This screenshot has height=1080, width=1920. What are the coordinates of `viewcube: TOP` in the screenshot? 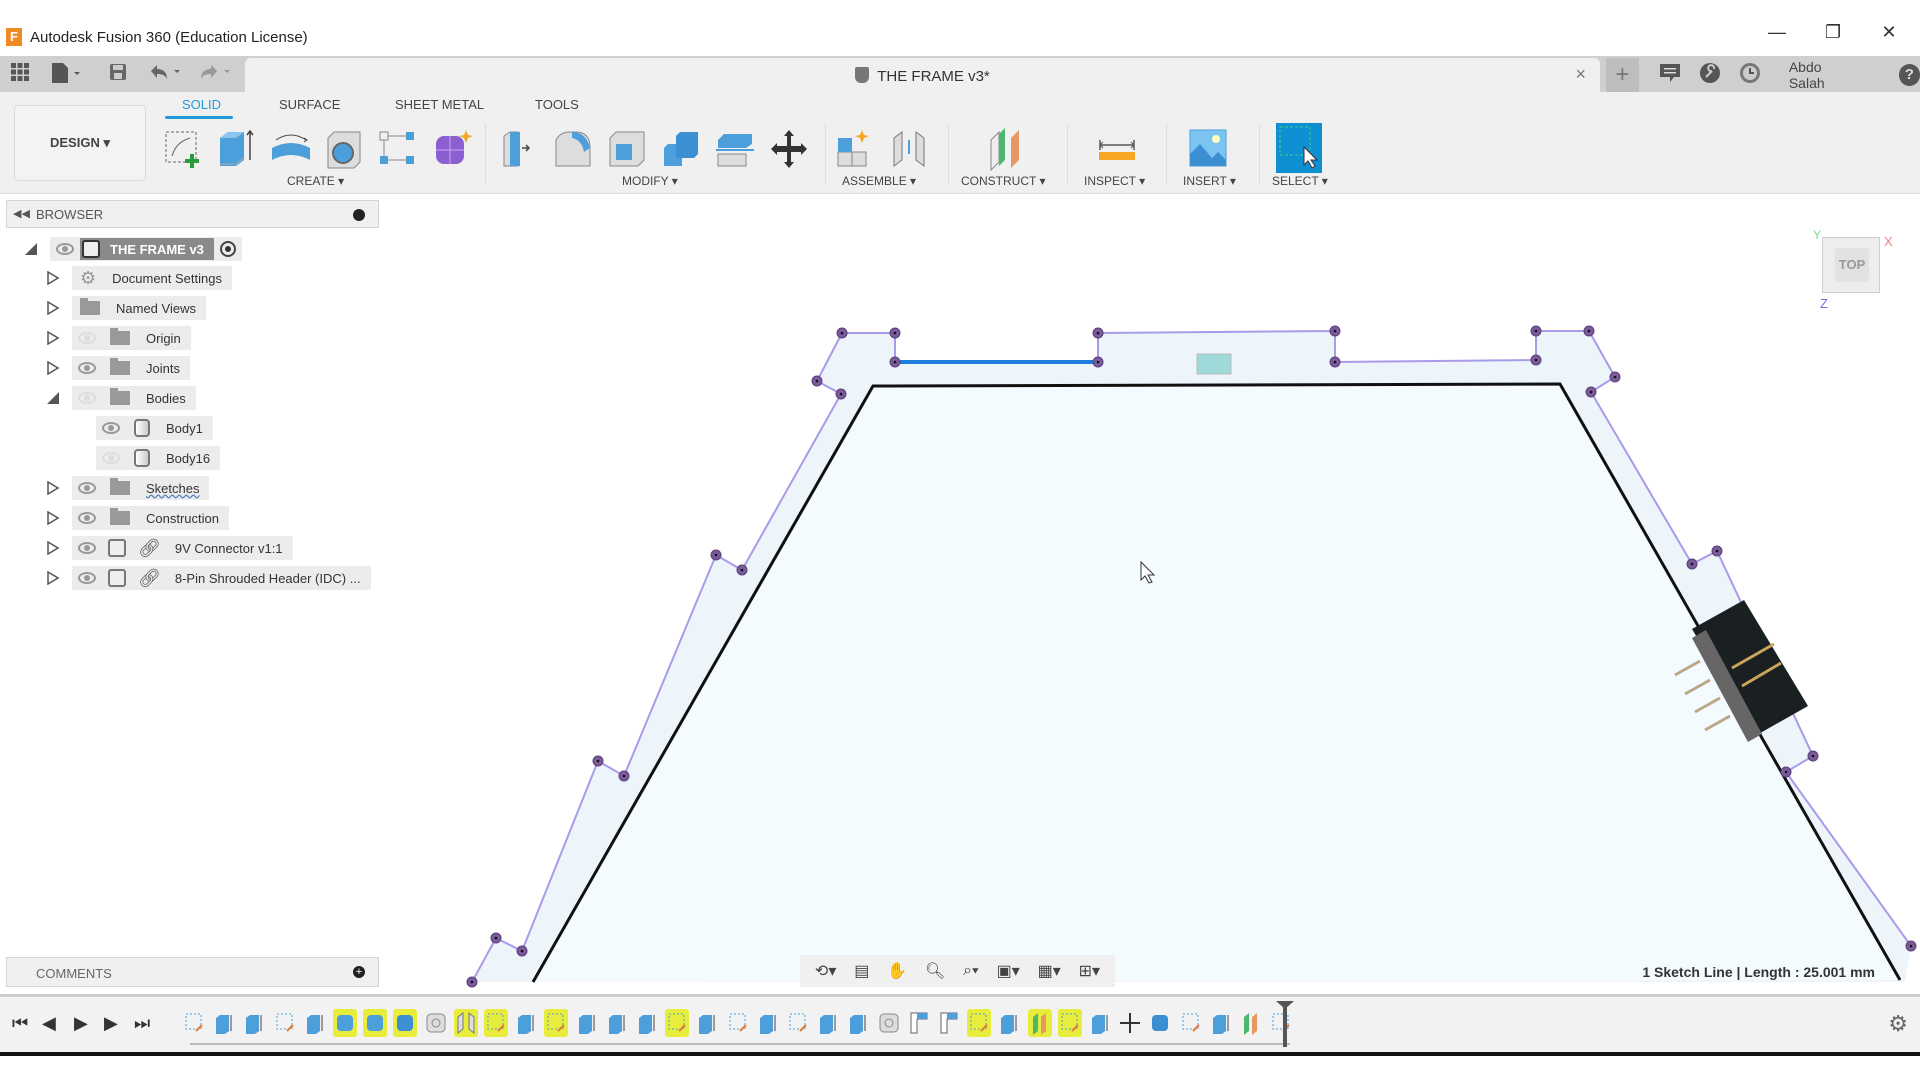 It's located at (1851, 265).